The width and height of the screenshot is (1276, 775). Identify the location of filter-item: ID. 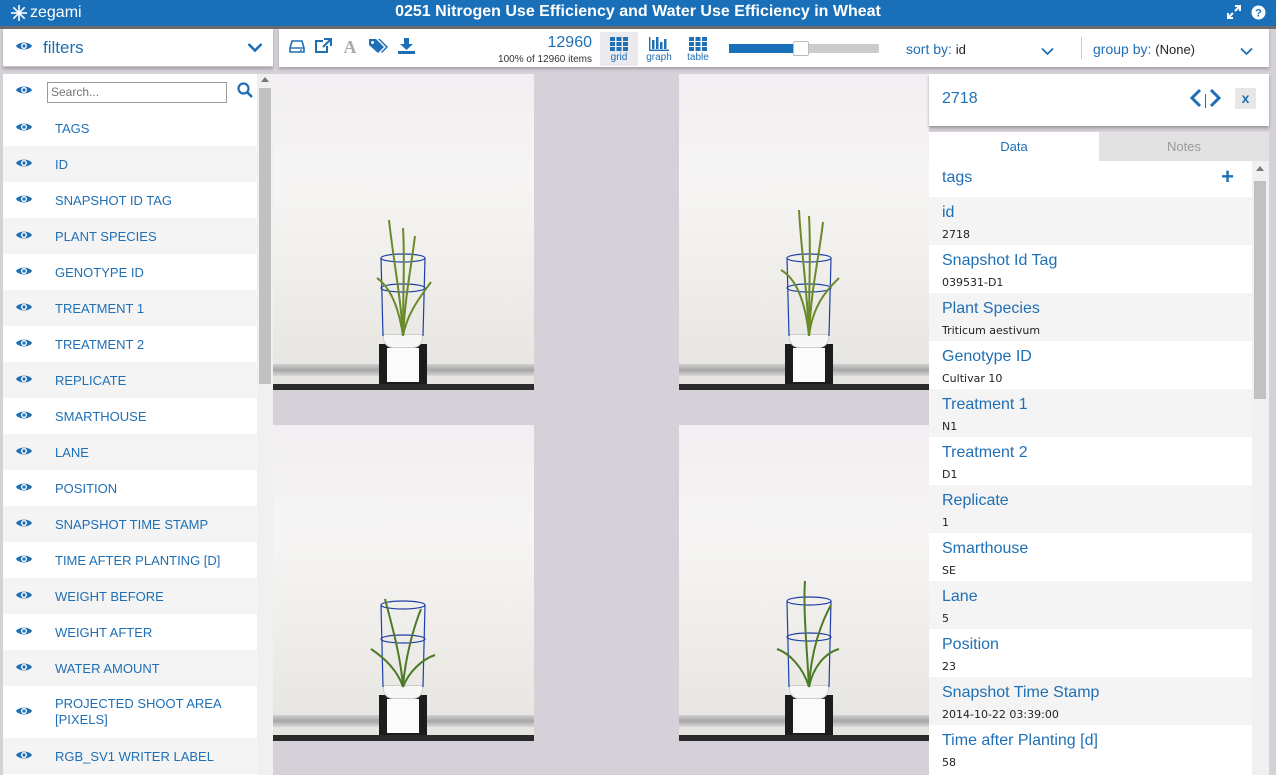
(130, 164).